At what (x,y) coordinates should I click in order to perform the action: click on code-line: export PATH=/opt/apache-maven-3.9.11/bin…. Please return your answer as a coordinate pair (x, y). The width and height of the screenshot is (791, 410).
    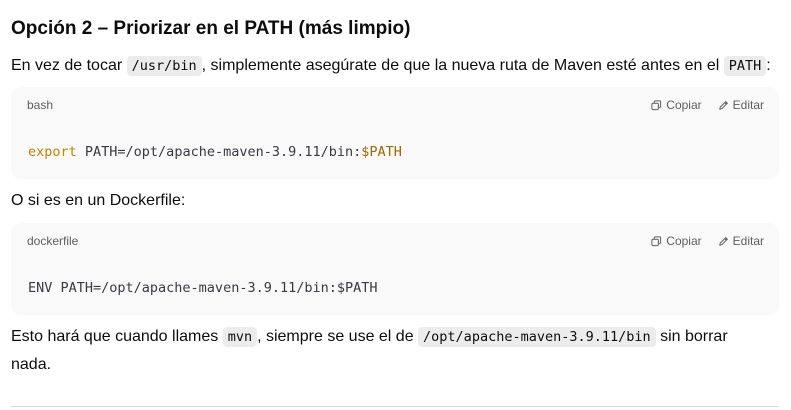
    Looking at the image, I should click on (215, 152).